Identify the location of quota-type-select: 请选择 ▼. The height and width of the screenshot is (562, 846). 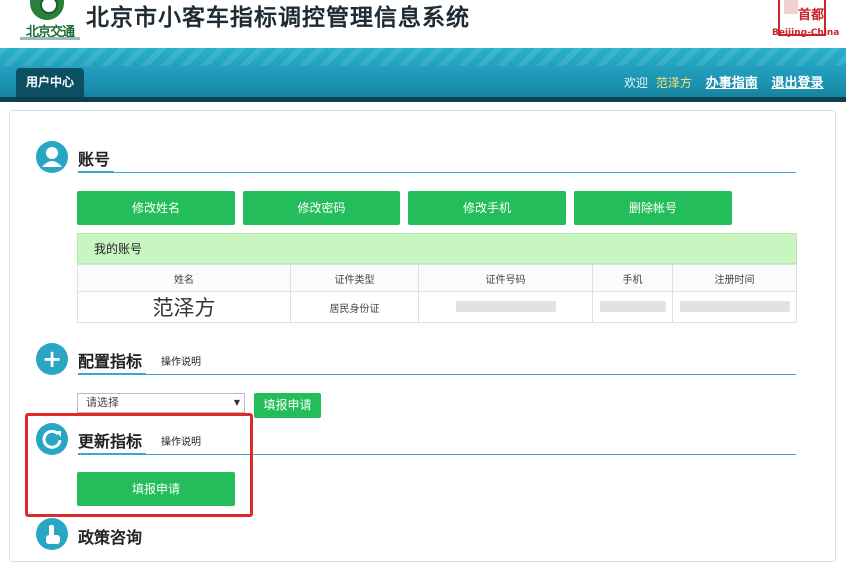
(161, 403).